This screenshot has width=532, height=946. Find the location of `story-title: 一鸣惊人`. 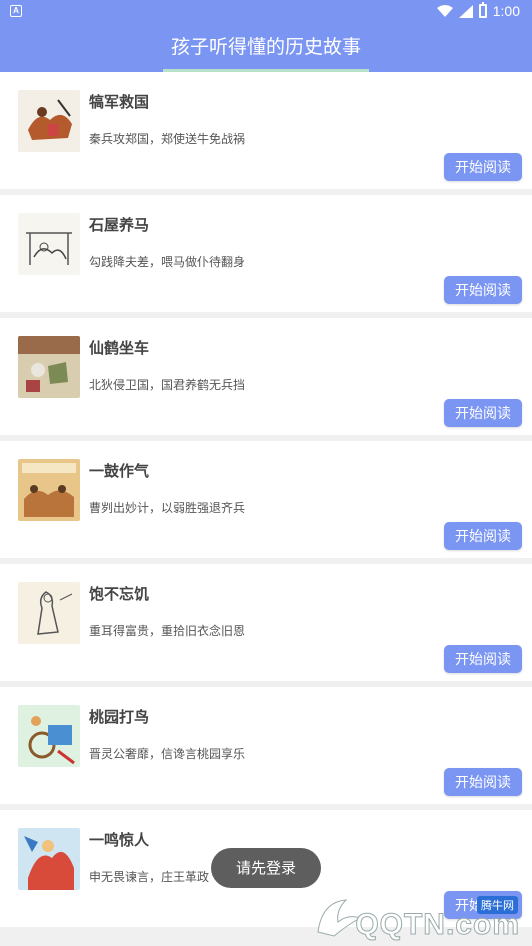

story-title: 一鸣惊人 is located at coordinates (119, 840).